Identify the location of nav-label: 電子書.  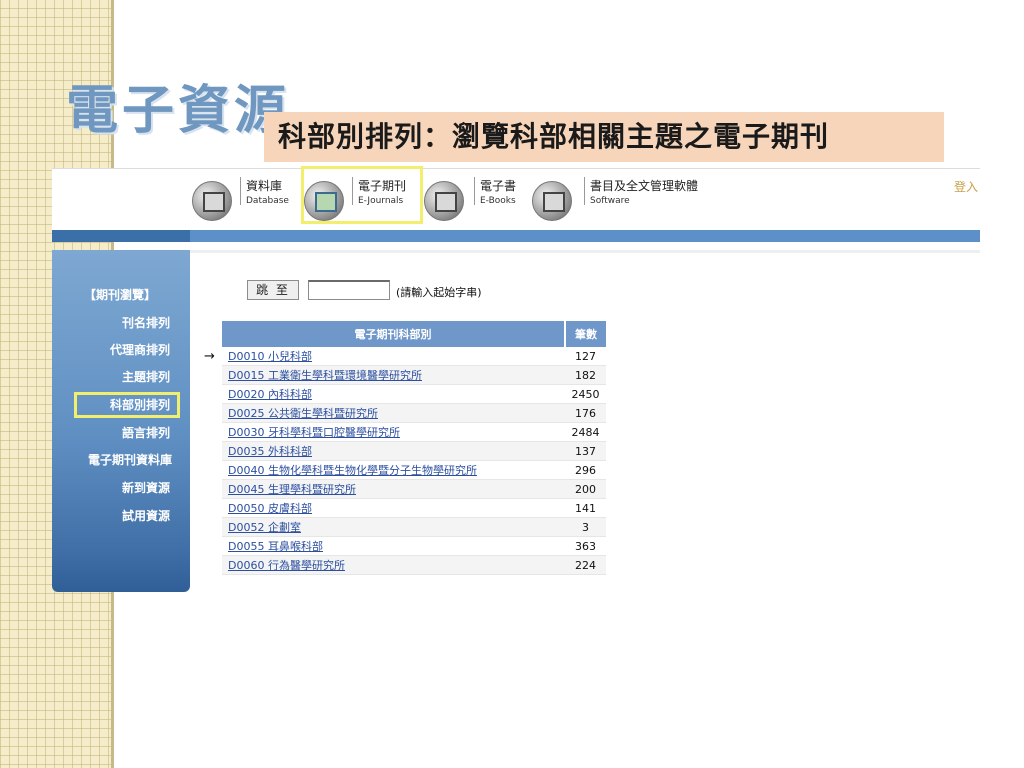
(498, 186).